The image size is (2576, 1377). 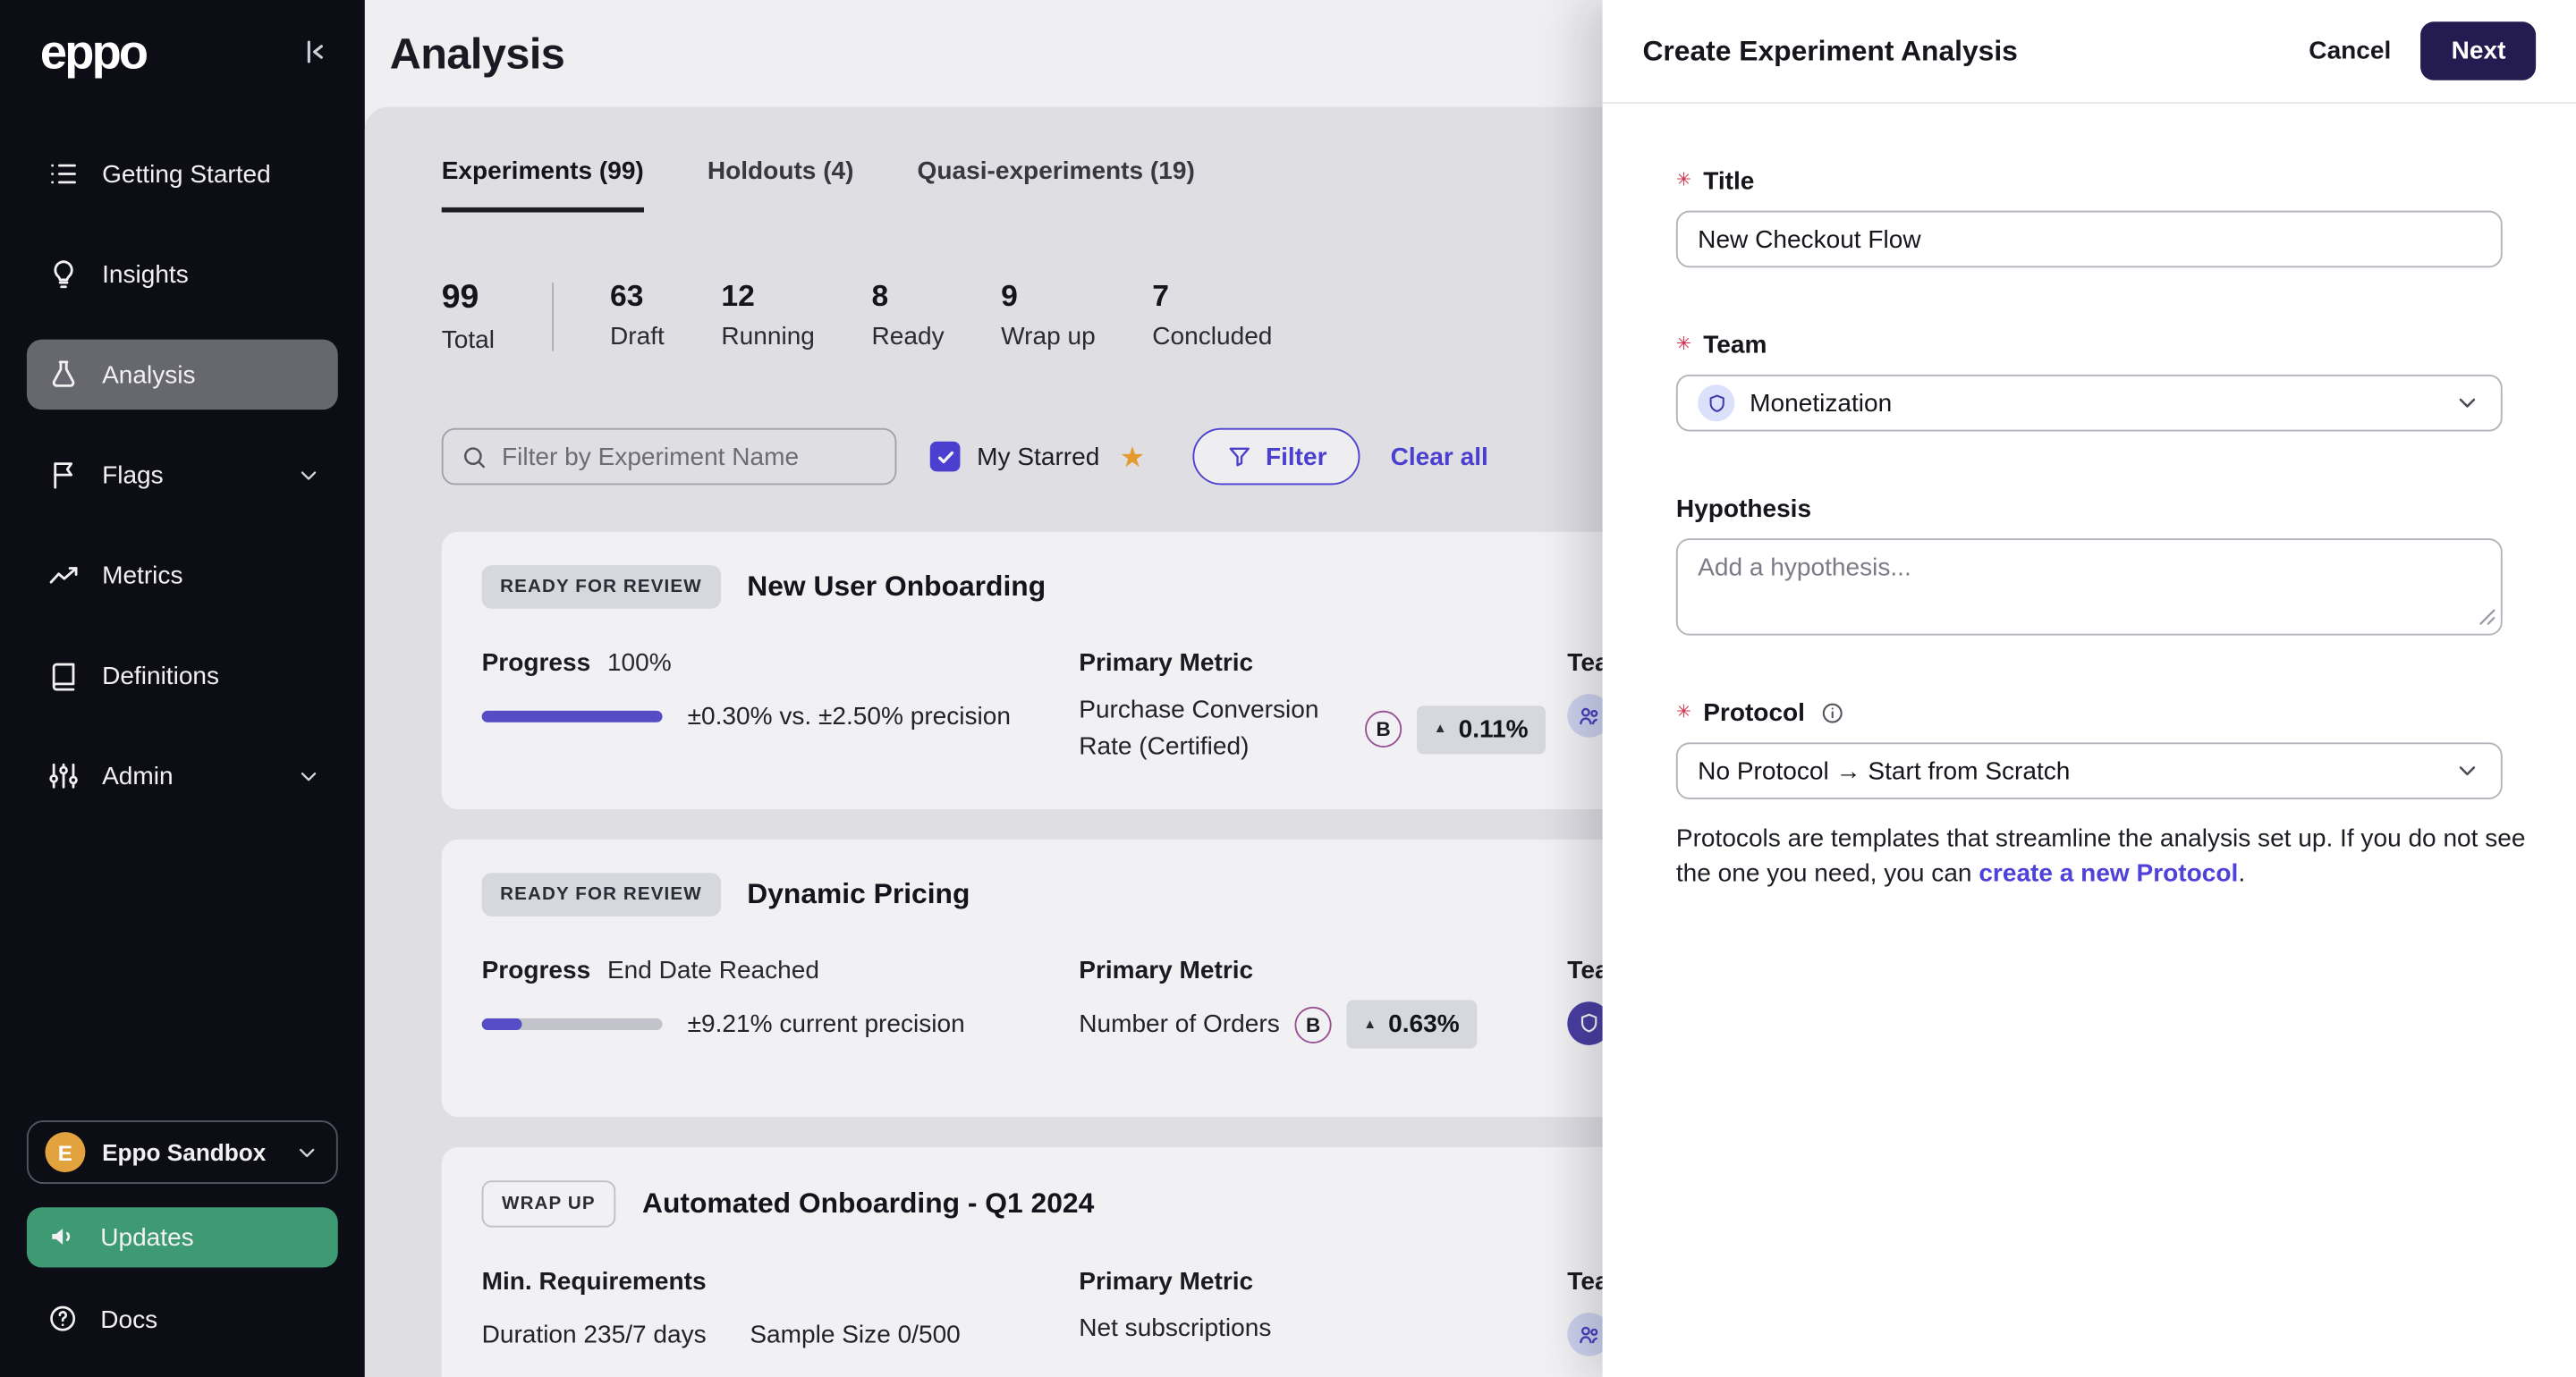 What do you see at coordinates (1754, 713) in the screenshot?
I see `protocol-field-label: Protocol` at bounding box center [1754, 713].